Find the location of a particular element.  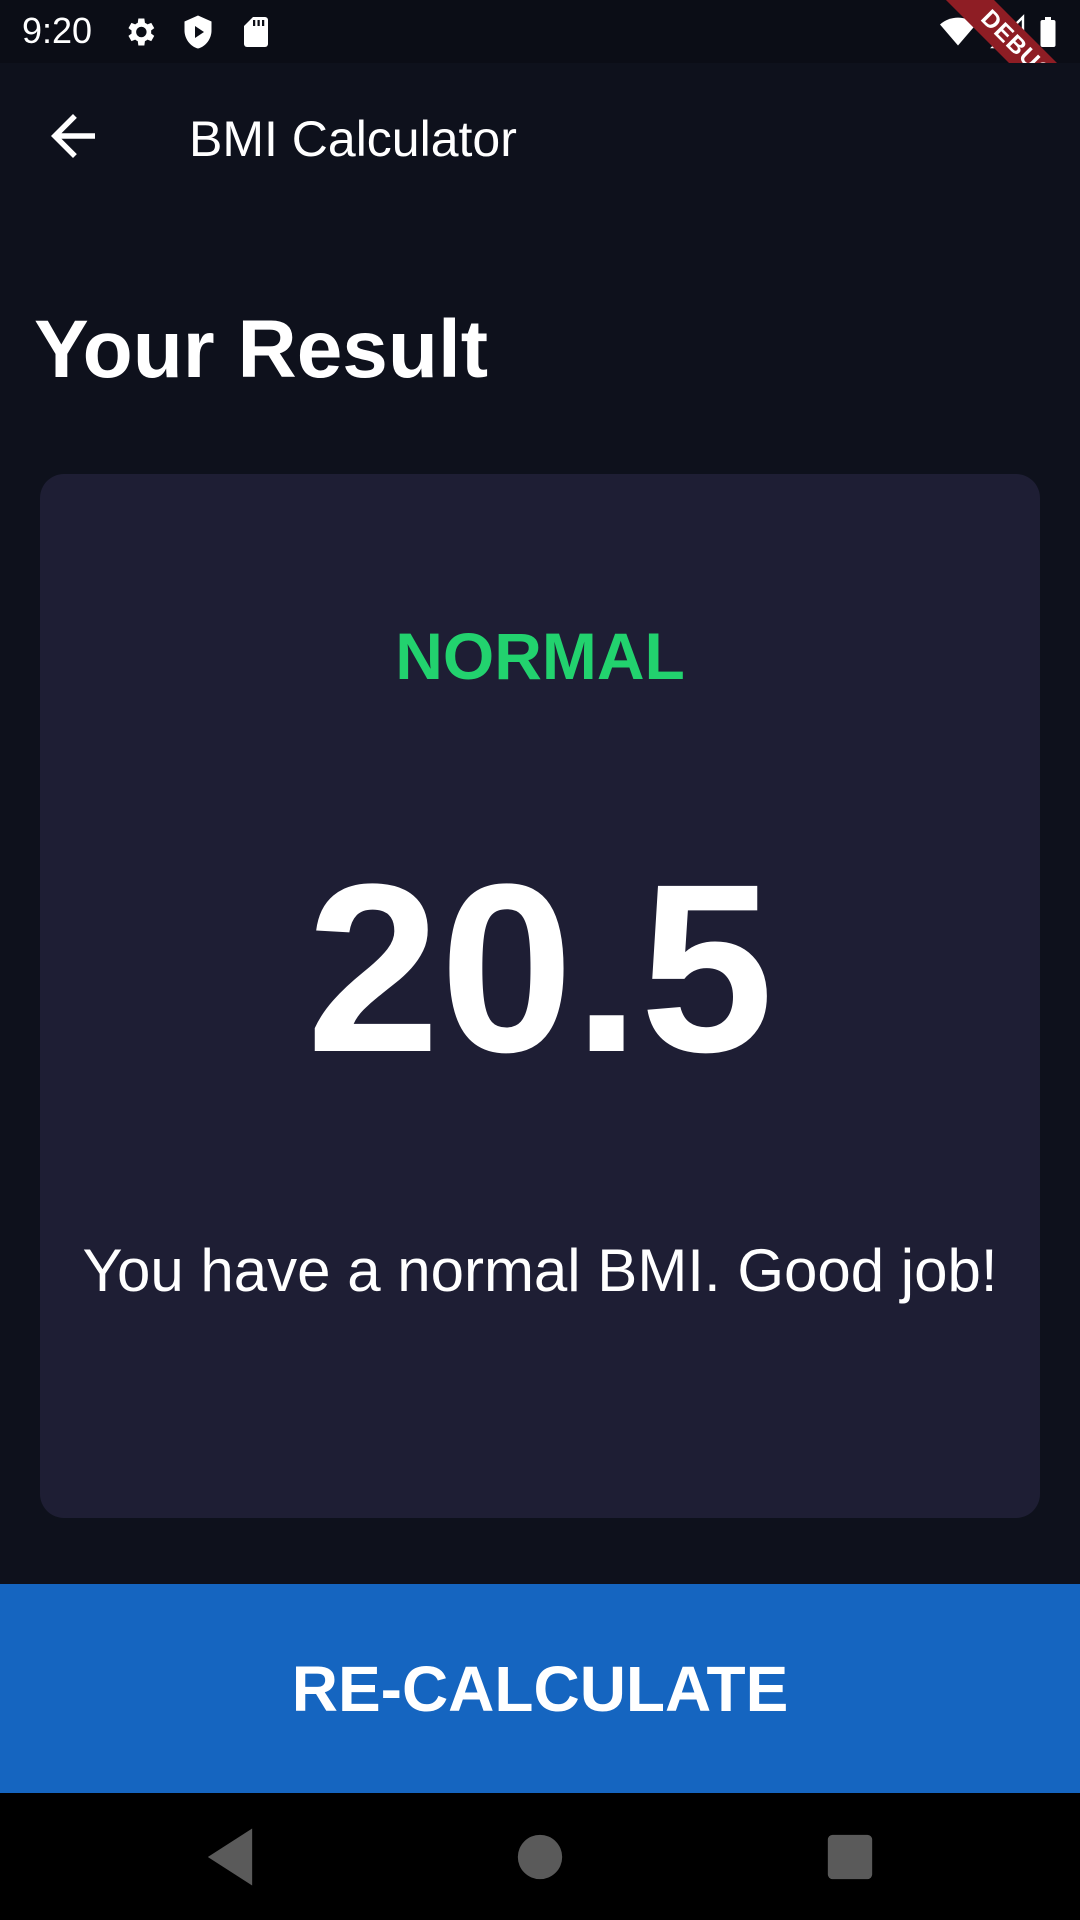

shield-play-icon is located at coordinates (198, 32).